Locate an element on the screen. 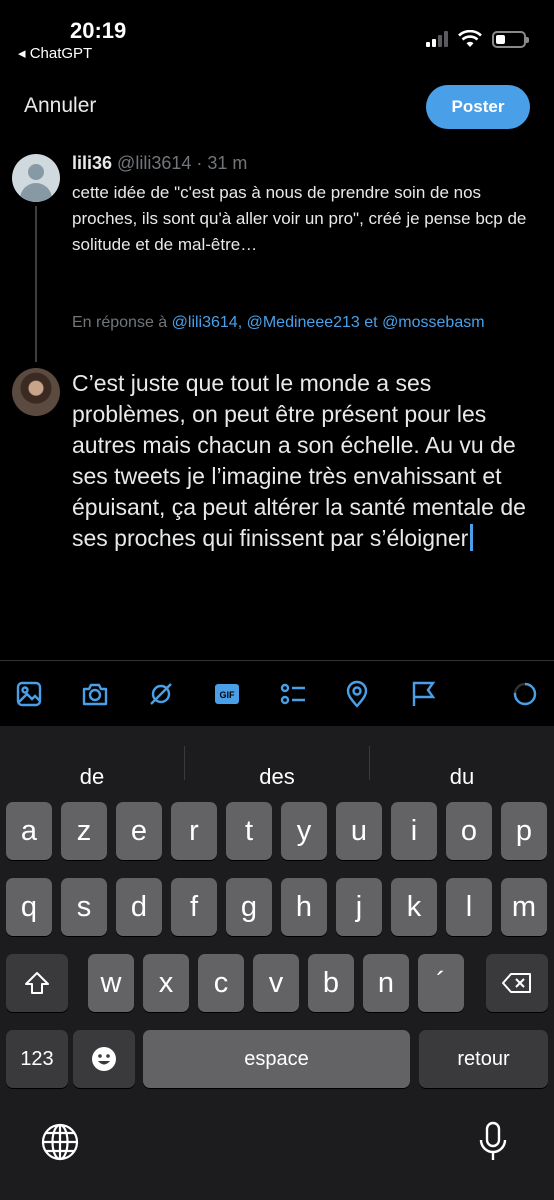 The image size is (554, 1200). key-q: q is located at coordinates (29, 907).